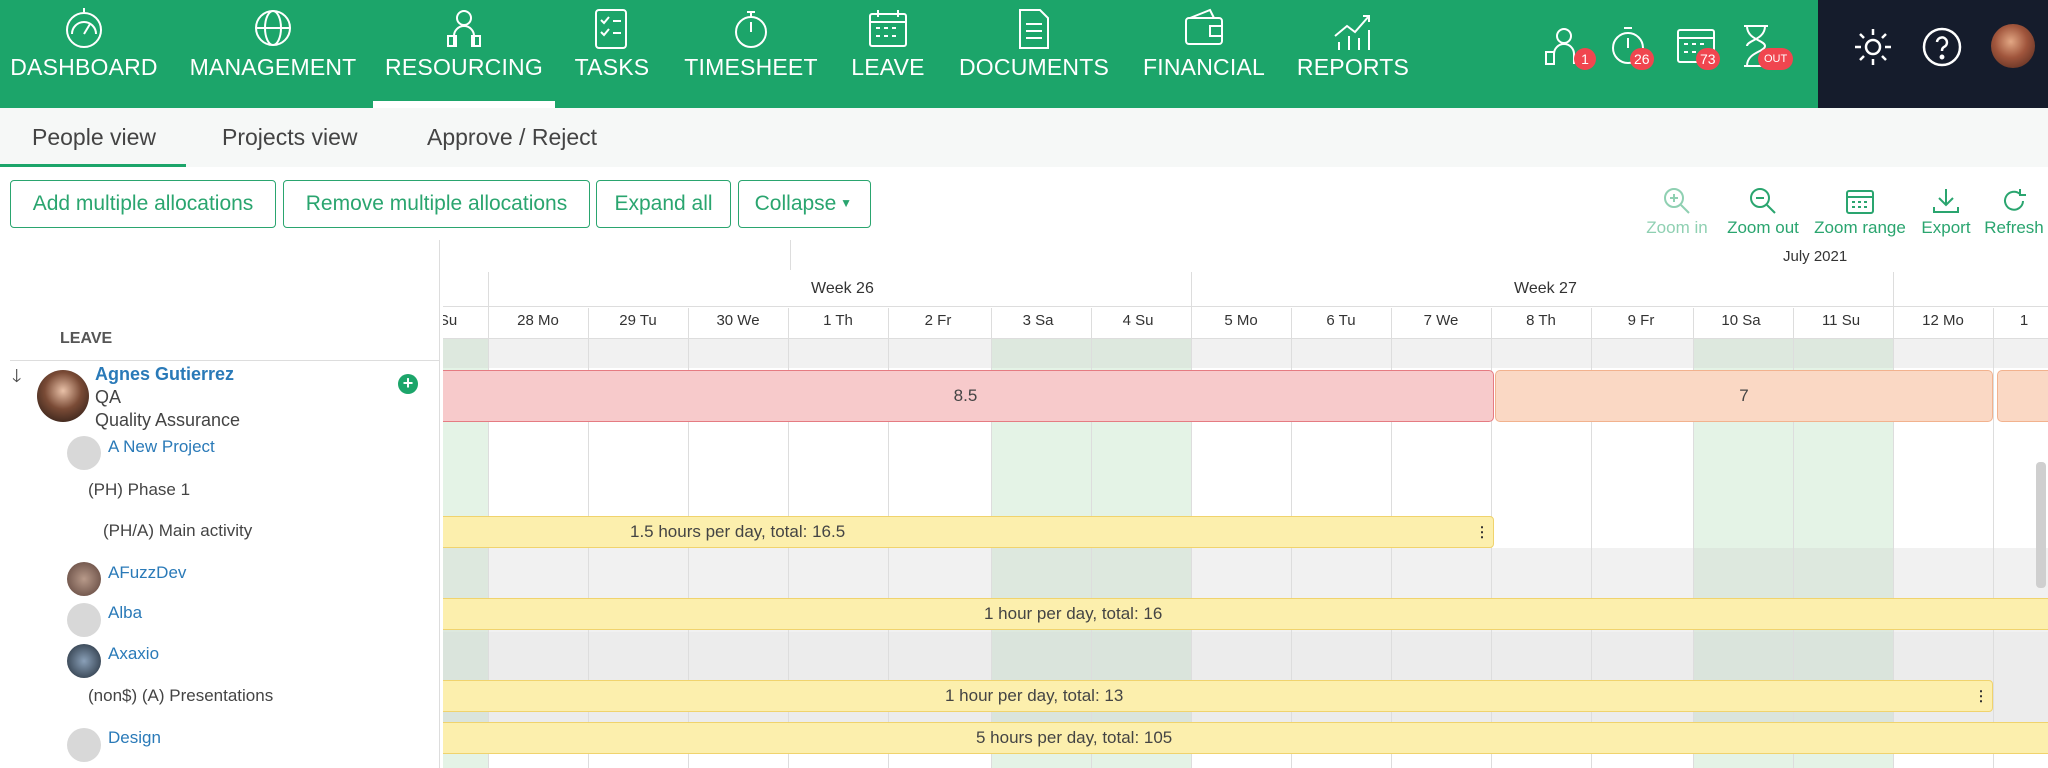  Describe the element at coordinates (1946, 212) in the screenshot. I see `export-tool: Export` at that location.